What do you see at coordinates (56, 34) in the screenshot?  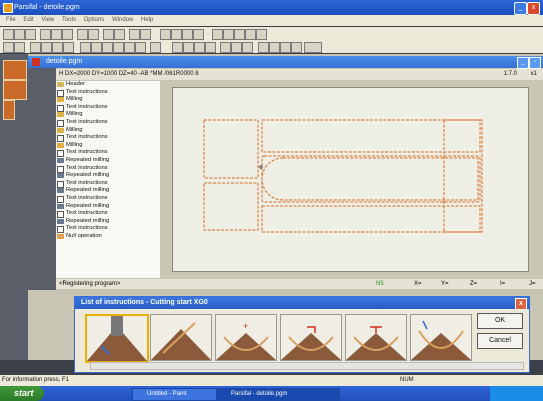 I see `copy-icon` at bounding box center [56, 34].